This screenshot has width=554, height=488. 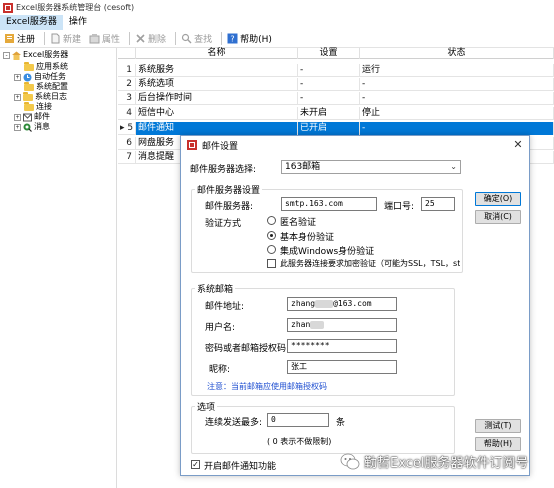 I want to click on port-input: 25, so click(x=438, y=204).